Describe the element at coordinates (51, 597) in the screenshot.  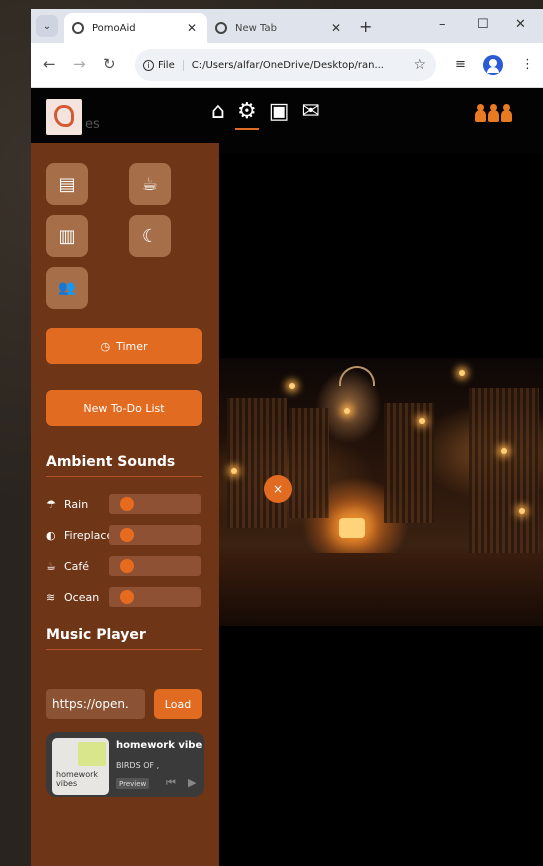
I see `water-icon: ≋` at that location.